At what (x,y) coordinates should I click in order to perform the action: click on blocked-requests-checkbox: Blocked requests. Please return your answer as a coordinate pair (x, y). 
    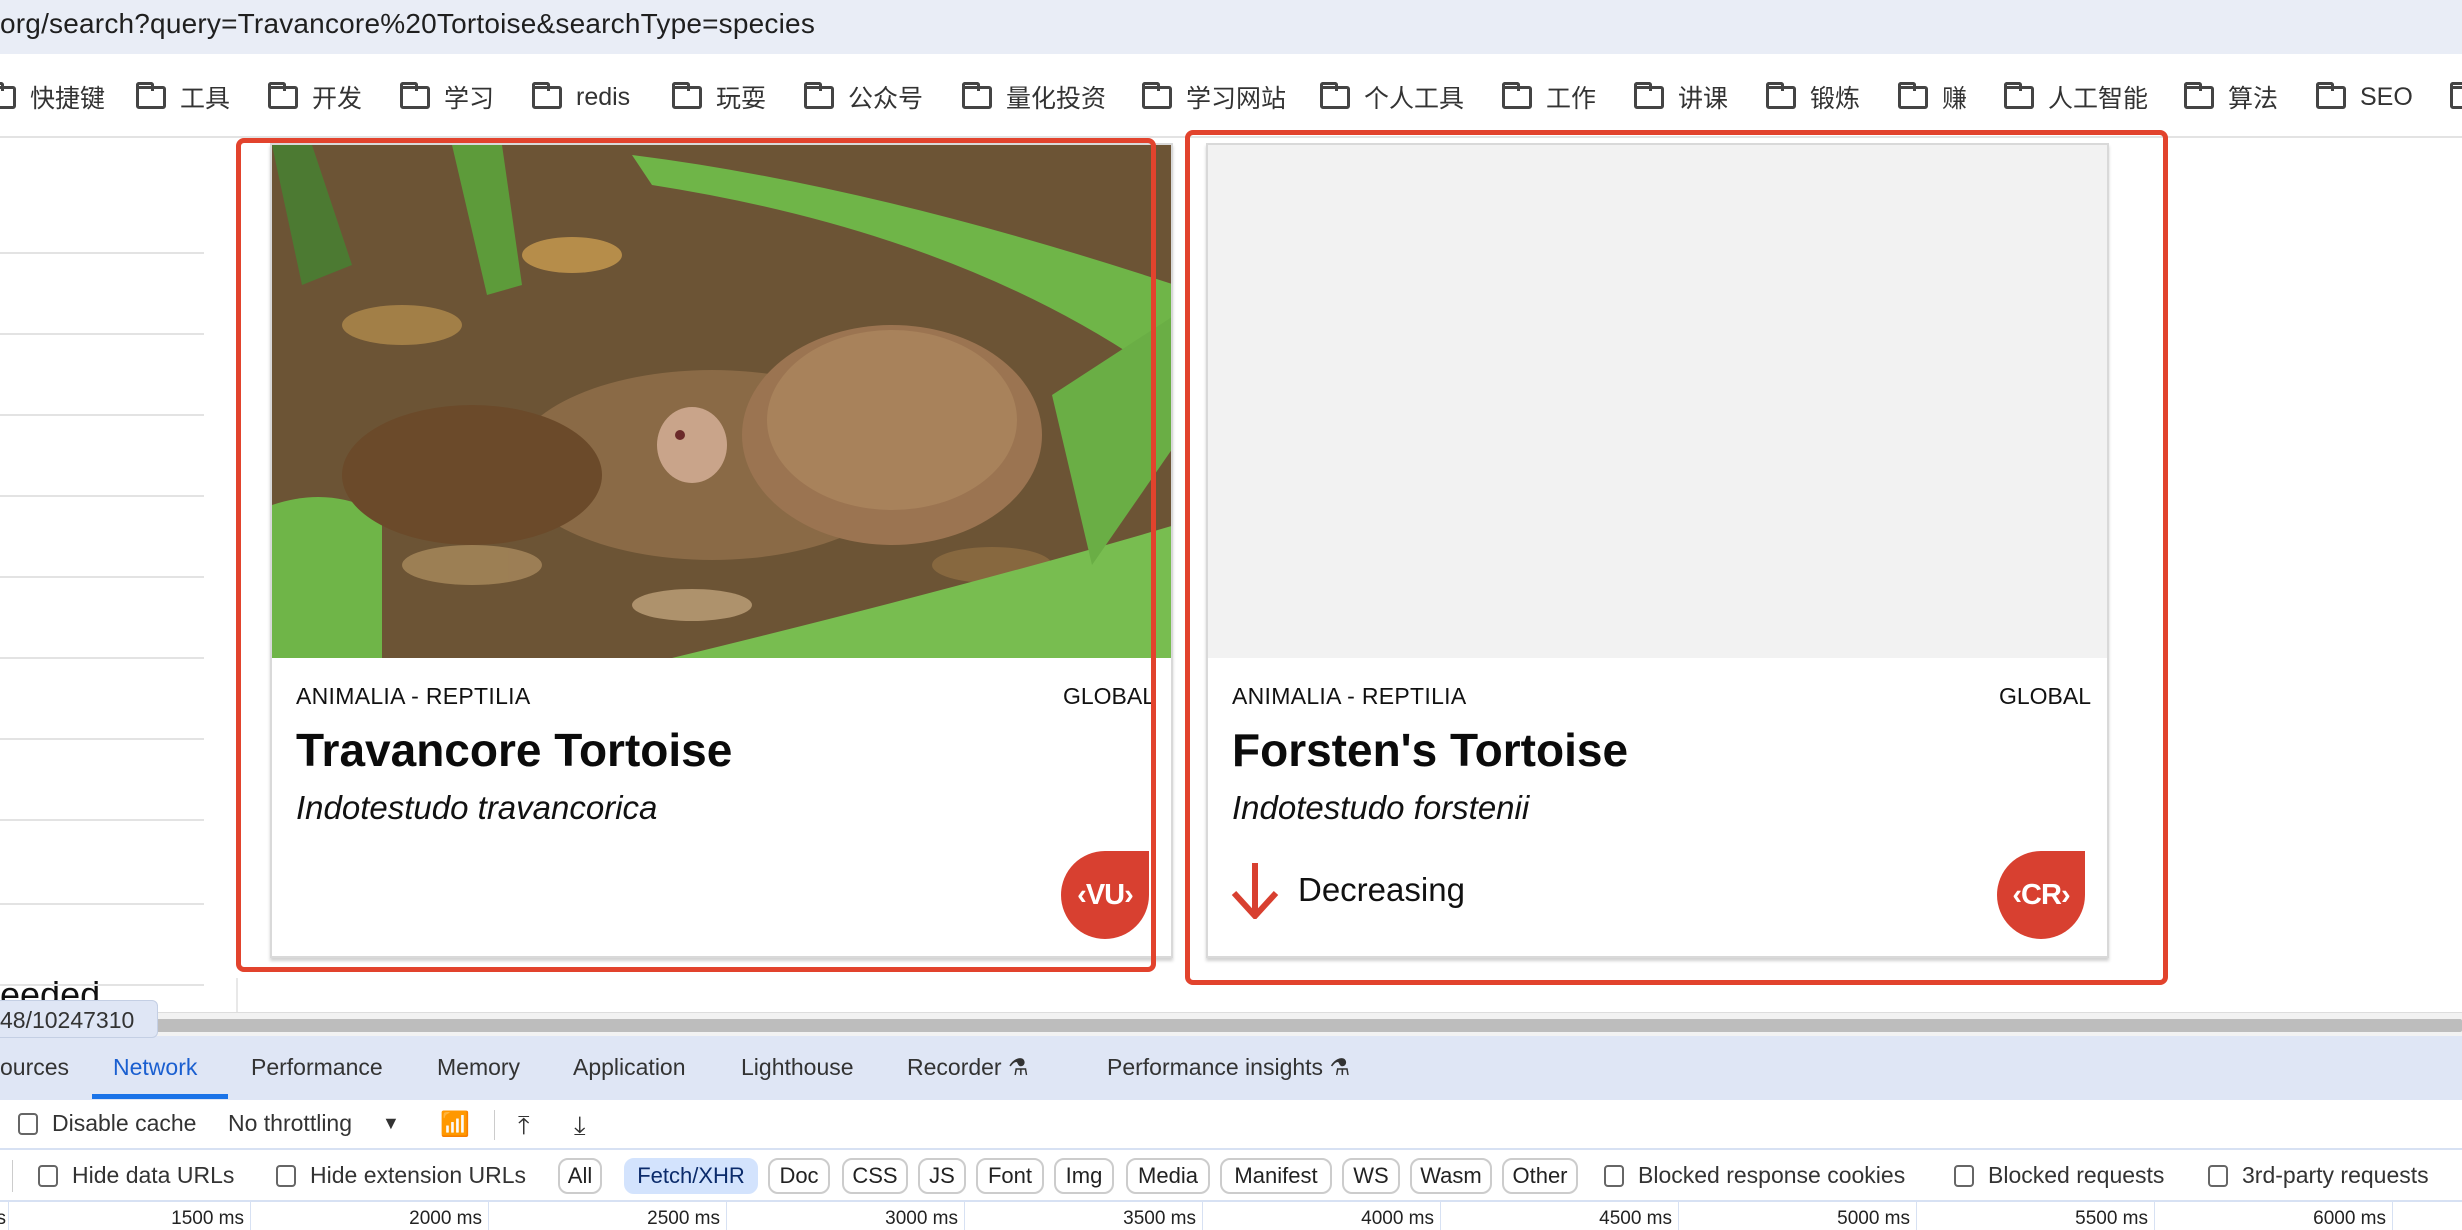
    Looking at the image, I should click on (2059, 1175).